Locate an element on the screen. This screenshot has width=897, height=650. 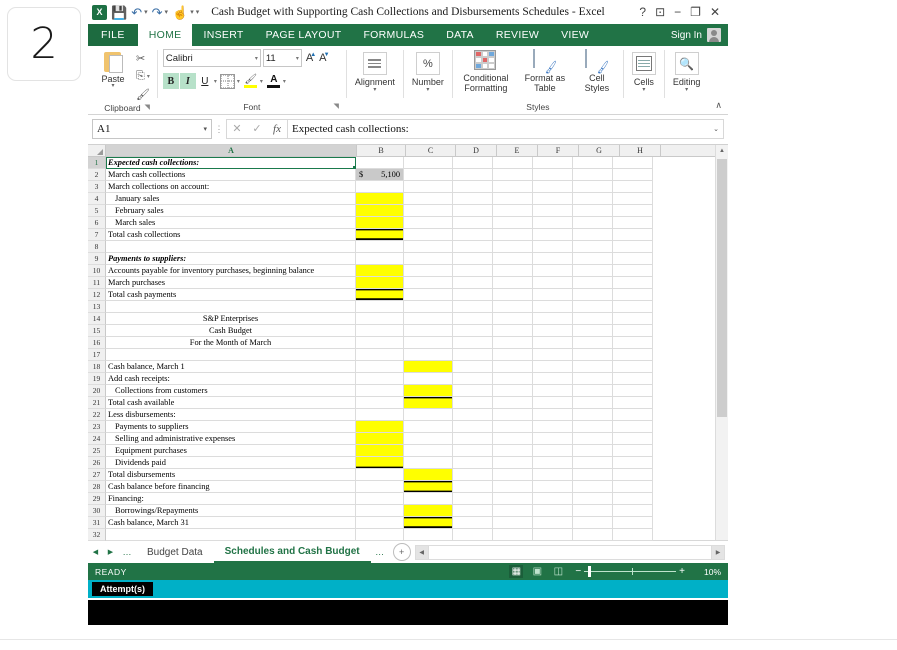
cell-E14 is located at coordinates (513, 319).